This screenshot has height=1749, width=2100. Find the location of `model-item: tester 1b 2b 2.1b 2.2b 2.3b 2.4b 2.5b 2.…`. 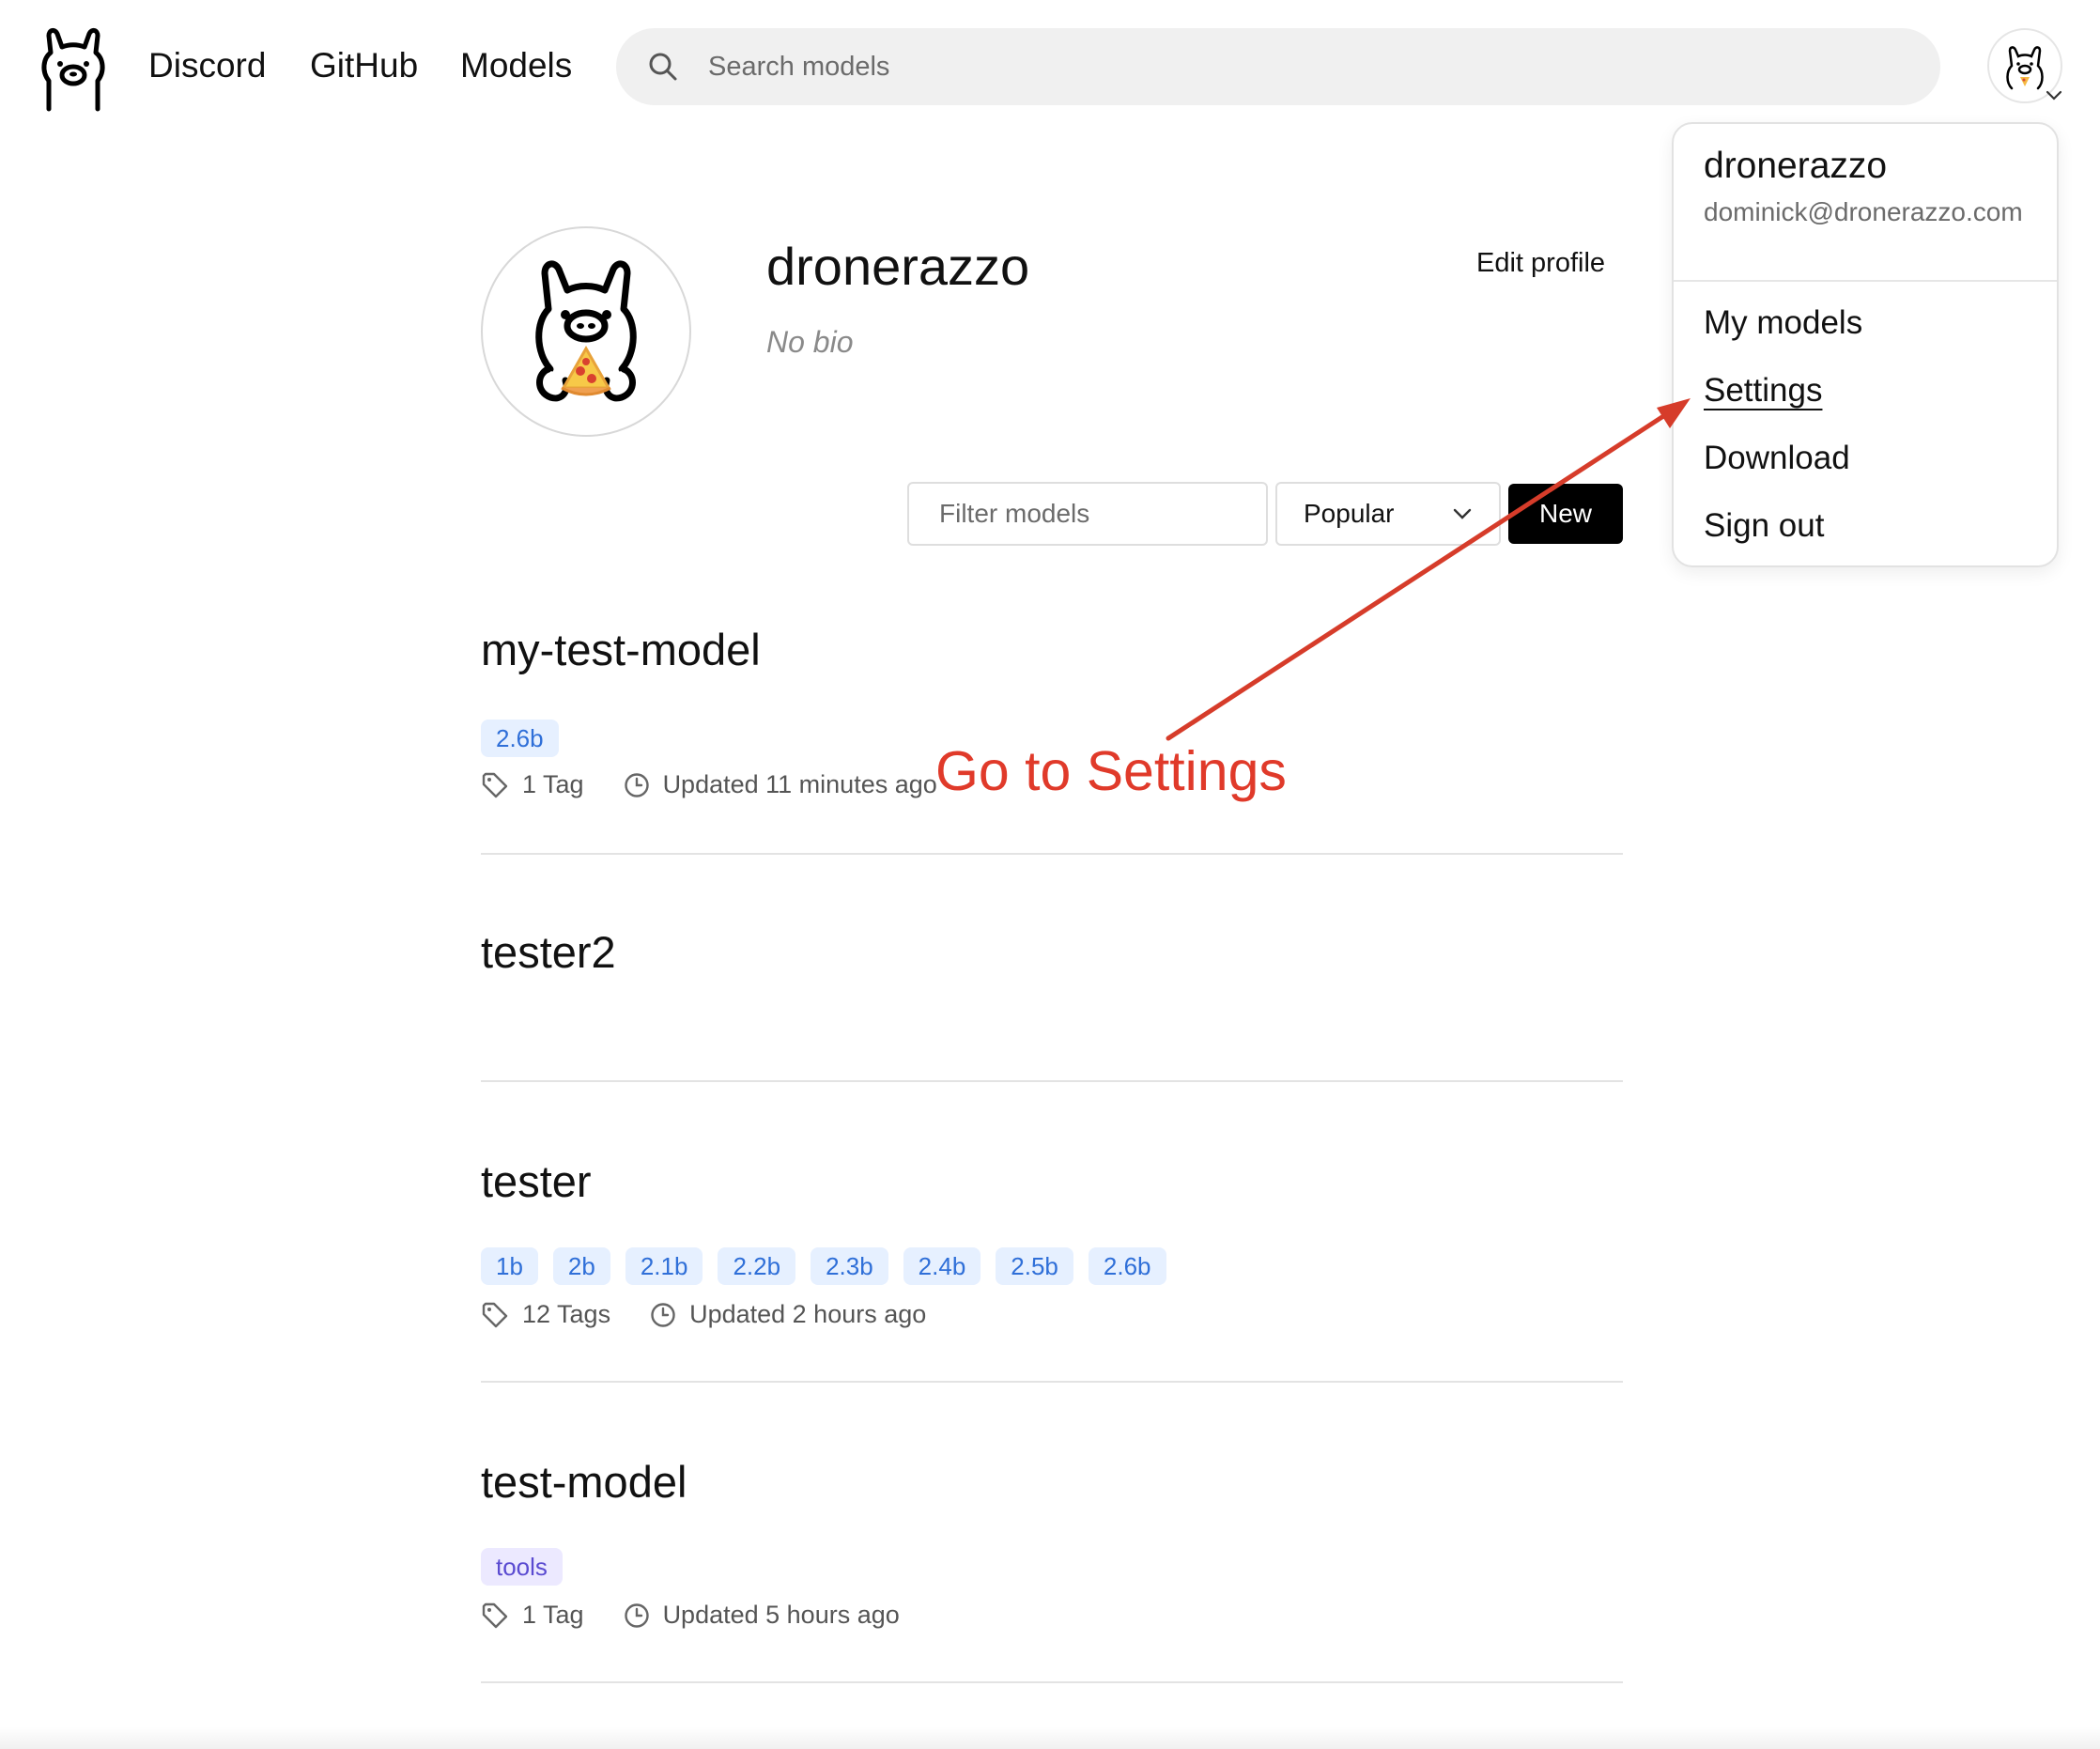

model-item: tester 1b 2b 2.1b 2.2b 2.3b 2.4b 2.5b 2.… is located at coordinates (1052, 1231).